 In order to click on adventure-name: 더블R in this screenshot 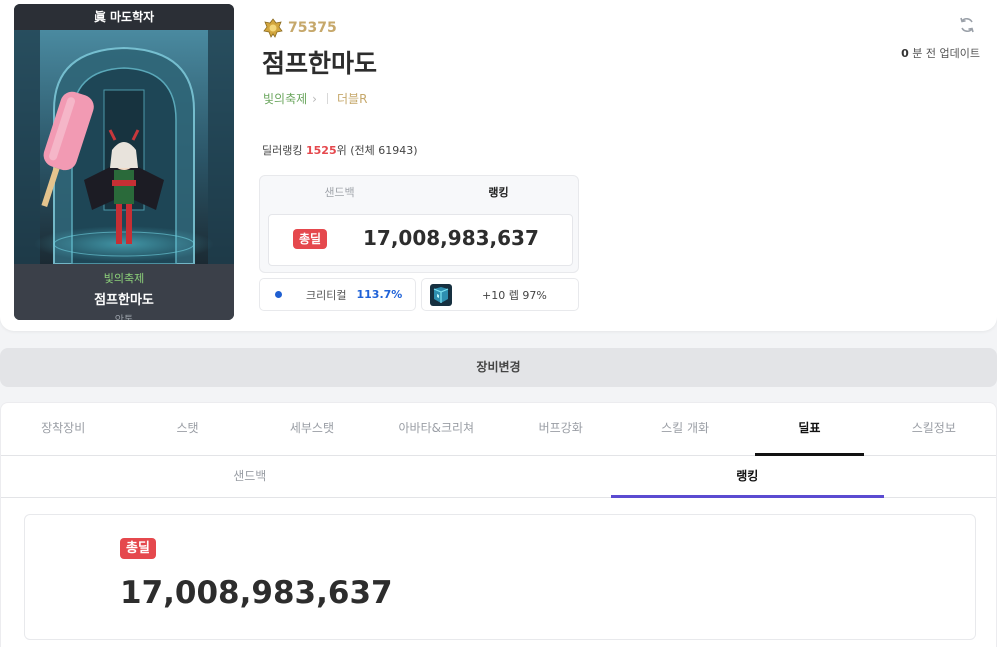, I will do `click(352, 99)`.